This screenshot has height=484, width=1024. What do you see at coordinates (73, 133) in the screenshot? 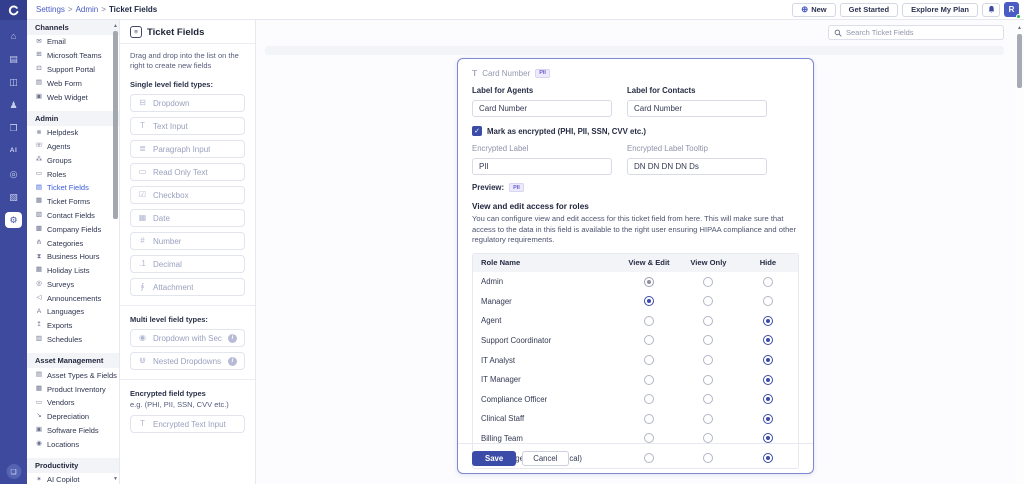
I see `sidebar-item: ⊗ Helpdesk` at bounding box center [73, 133].